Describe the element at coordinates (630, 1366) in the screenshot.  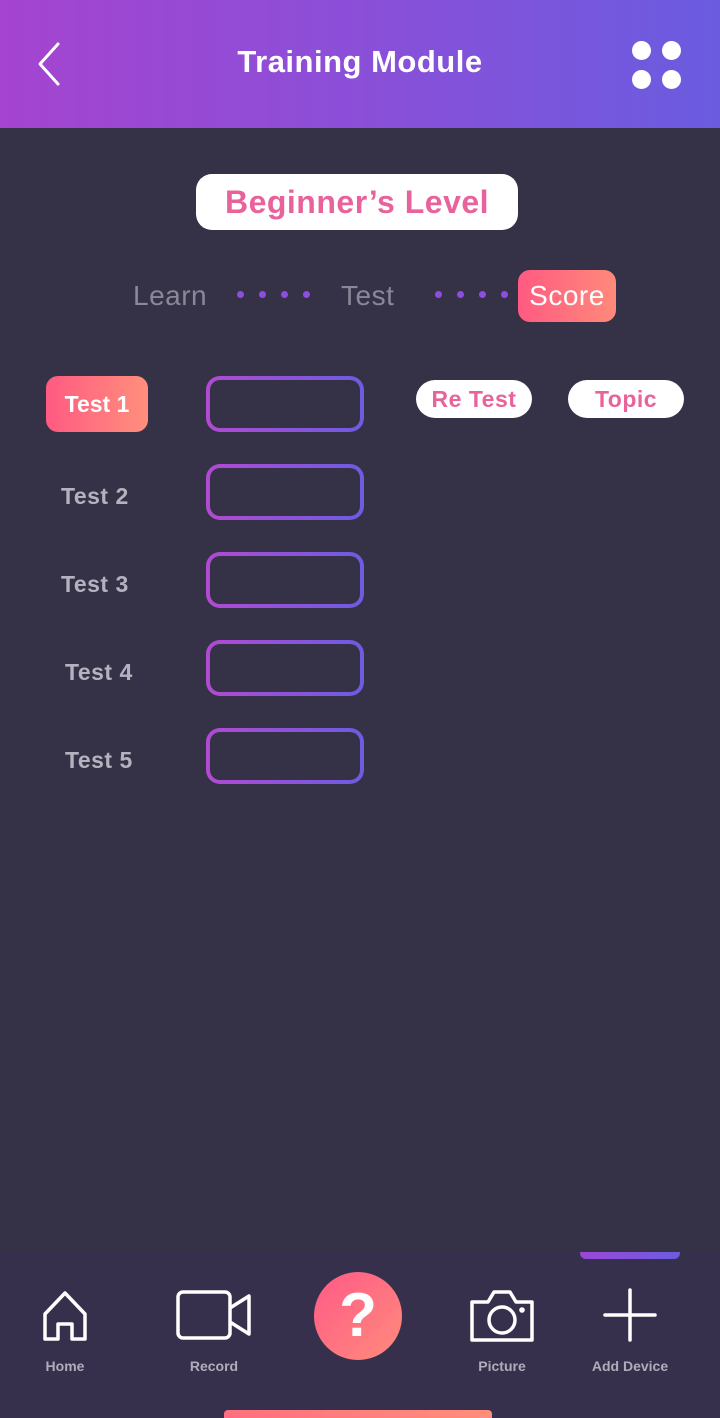
I see `nav-add-device-label: Add Device` at that location.